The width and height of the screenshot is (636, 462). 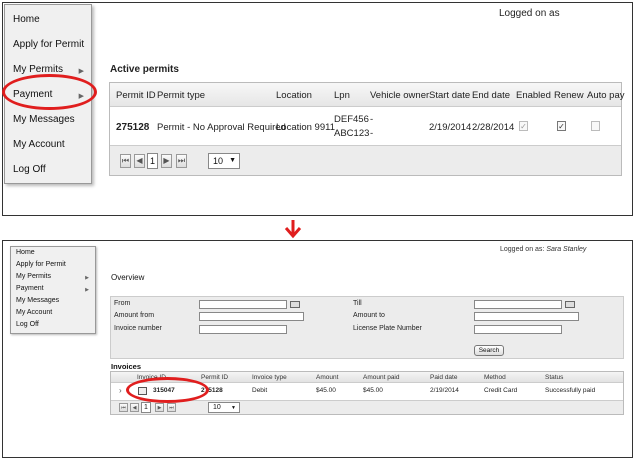 What do you see at coordinates (251, 316) in the screenshot?
I see `amount-from-input` at bounding box center [251, 316].